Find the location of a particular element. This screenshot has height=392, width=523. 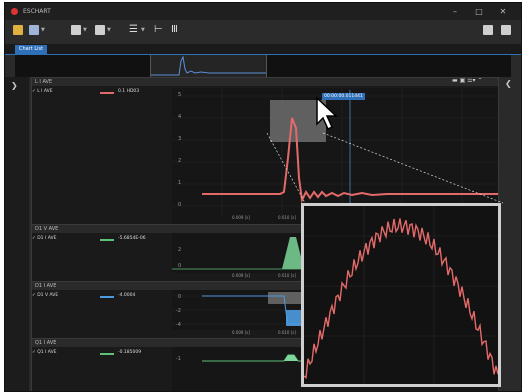

mouse-pointer-icon is located at coordinates (327, 113).